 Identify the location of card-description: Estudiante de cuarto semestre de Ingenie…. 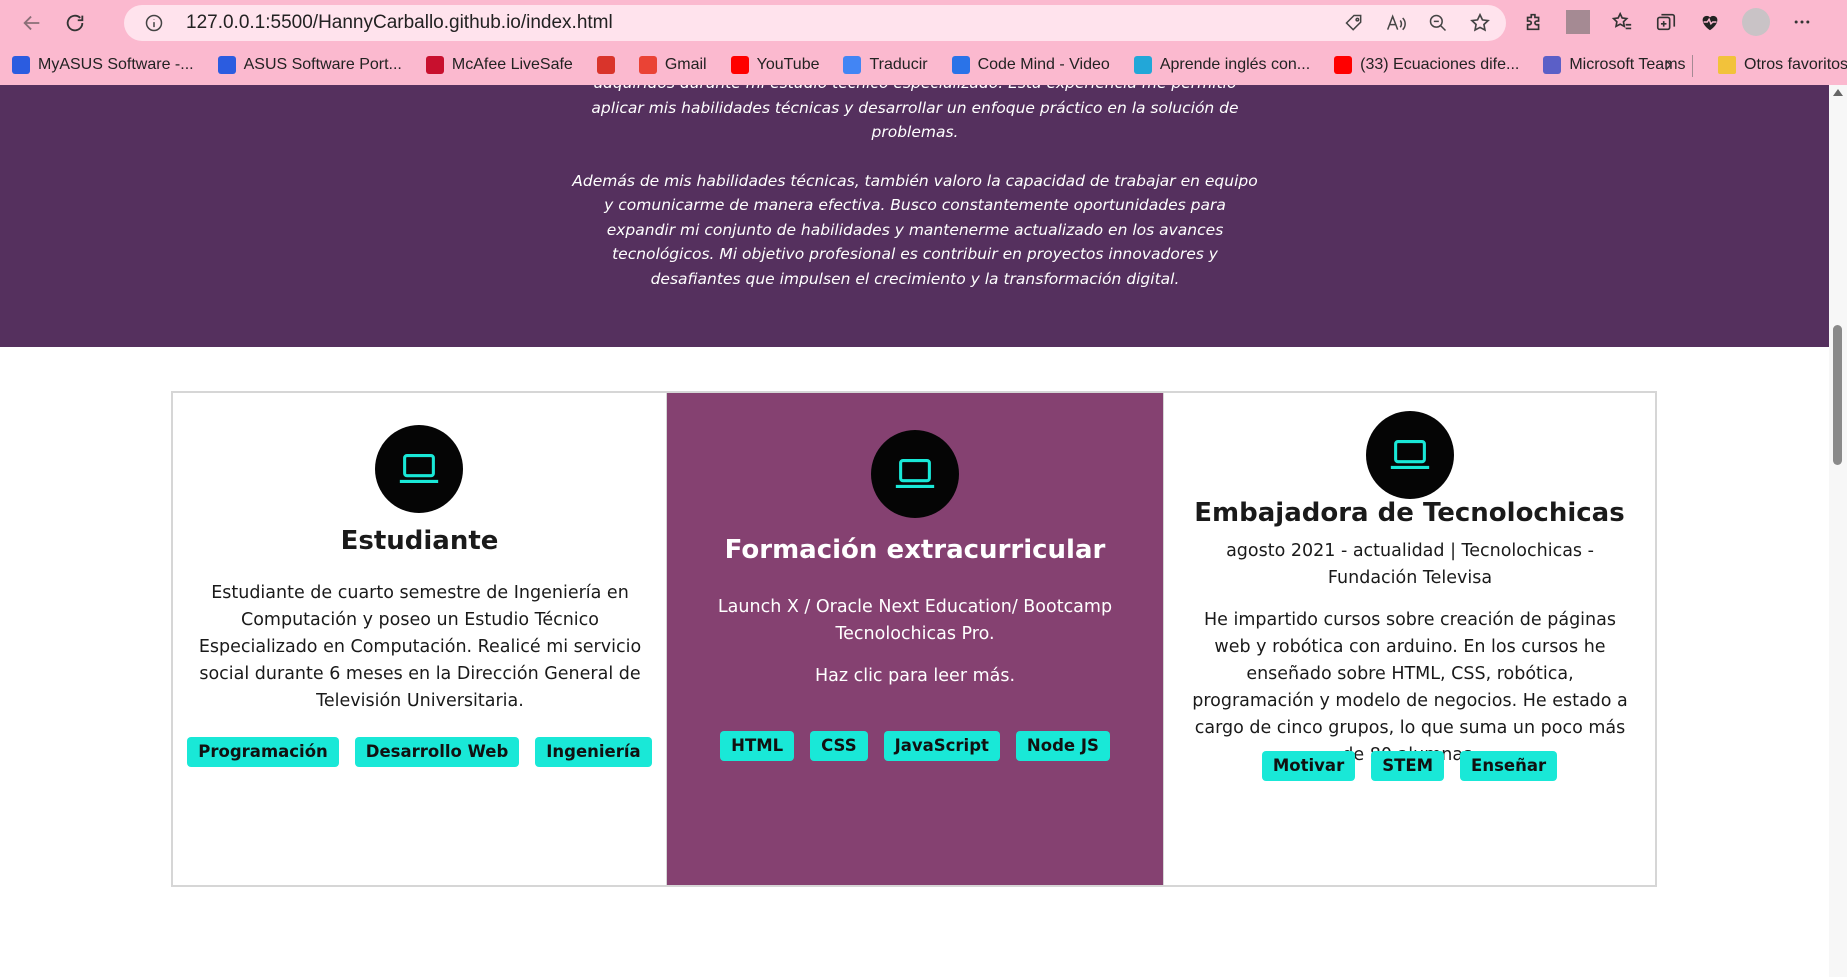
(420, 647).